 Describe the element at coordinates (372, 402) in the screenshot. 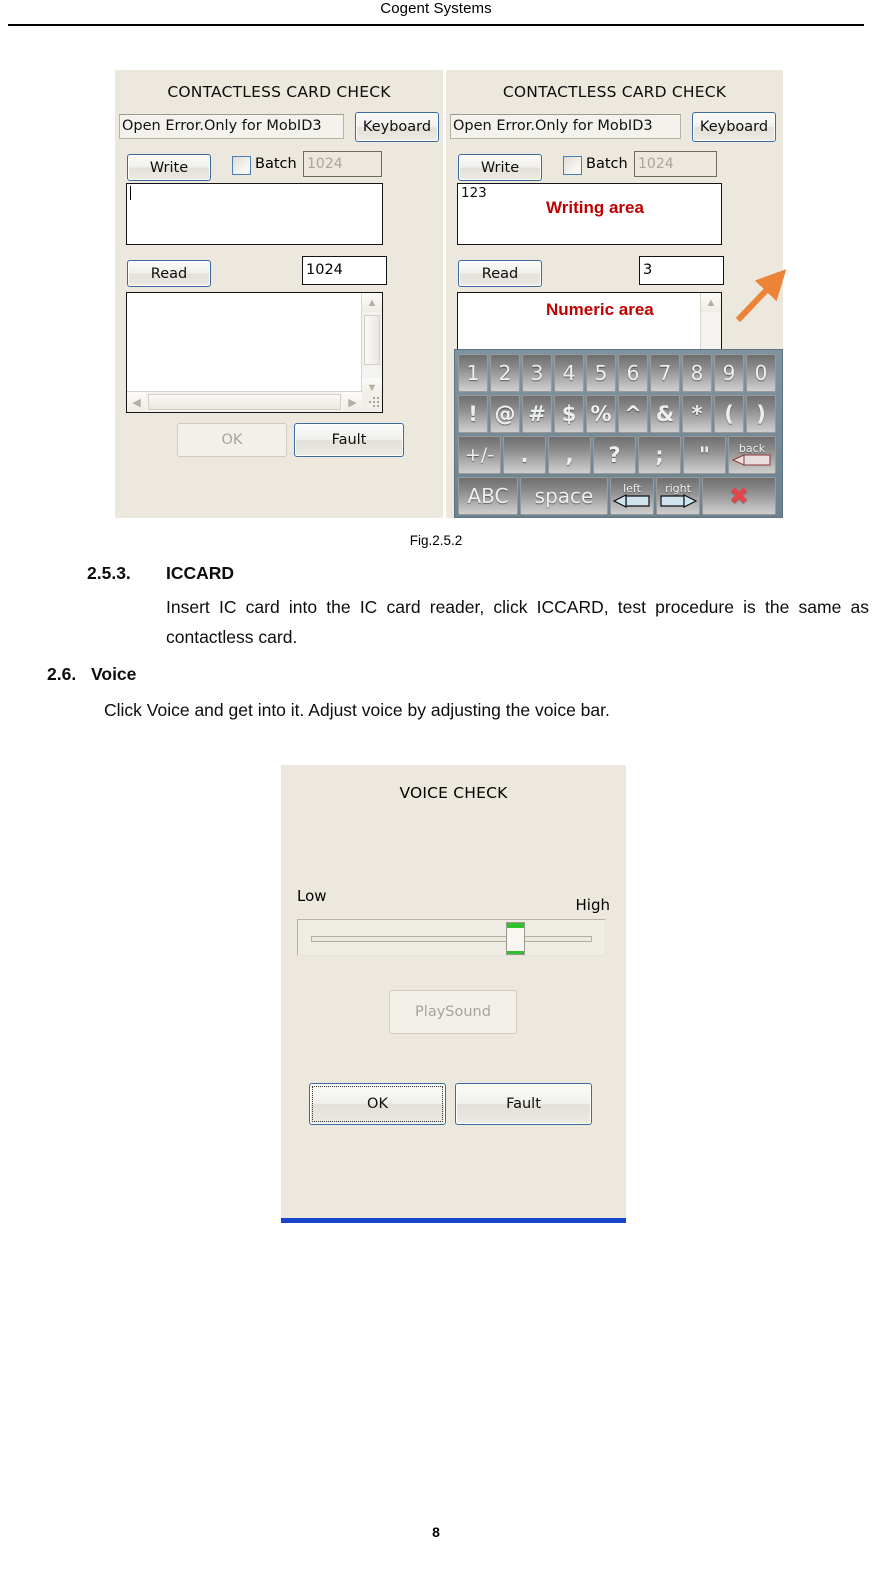

I see `resize-grip-icon` at that location.